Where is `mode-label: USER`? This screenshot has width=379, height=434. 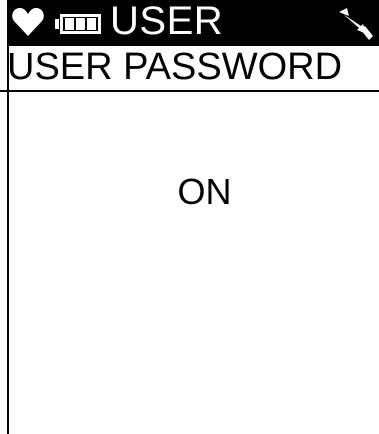 mode-label: USER is located at coordinates (167, 21).